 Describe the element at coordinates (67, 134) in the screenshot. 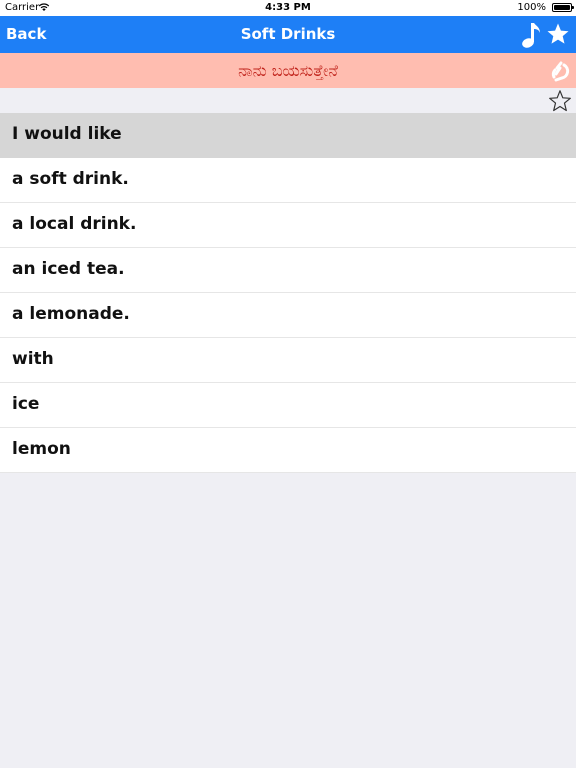

I see `list-item-label: I would like` at that location.